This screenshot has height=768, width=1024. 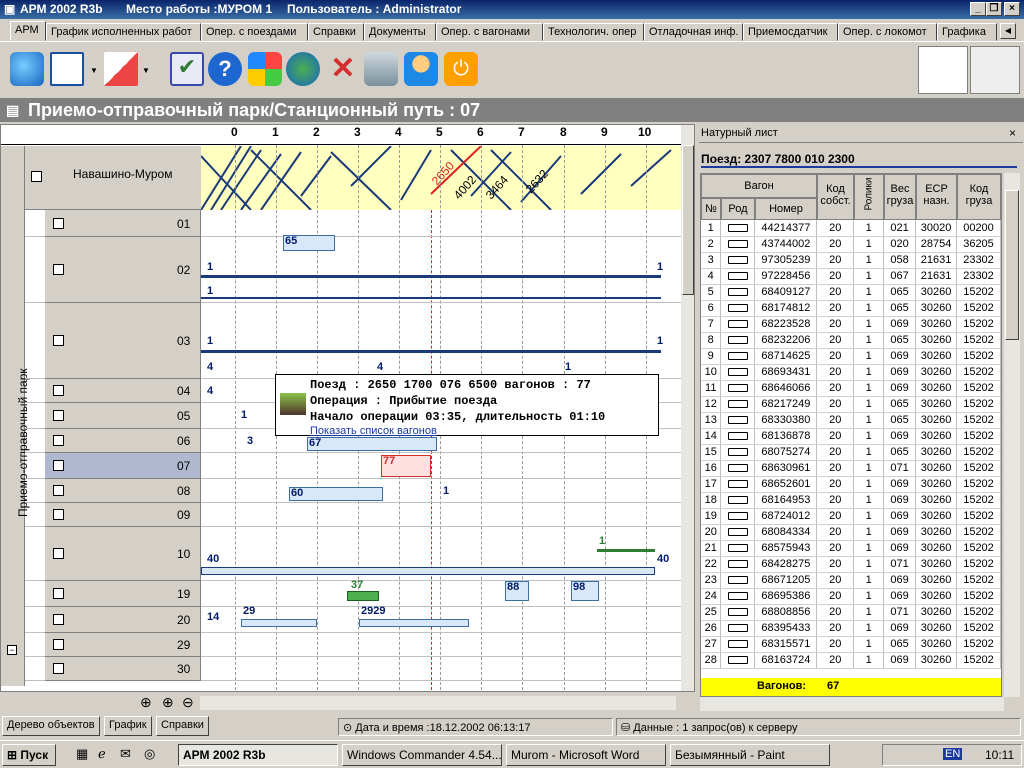 What do you see at coordinates (353, 620) in the screenshot?
I see `track-row: 20` at bounding box center [353, 620].